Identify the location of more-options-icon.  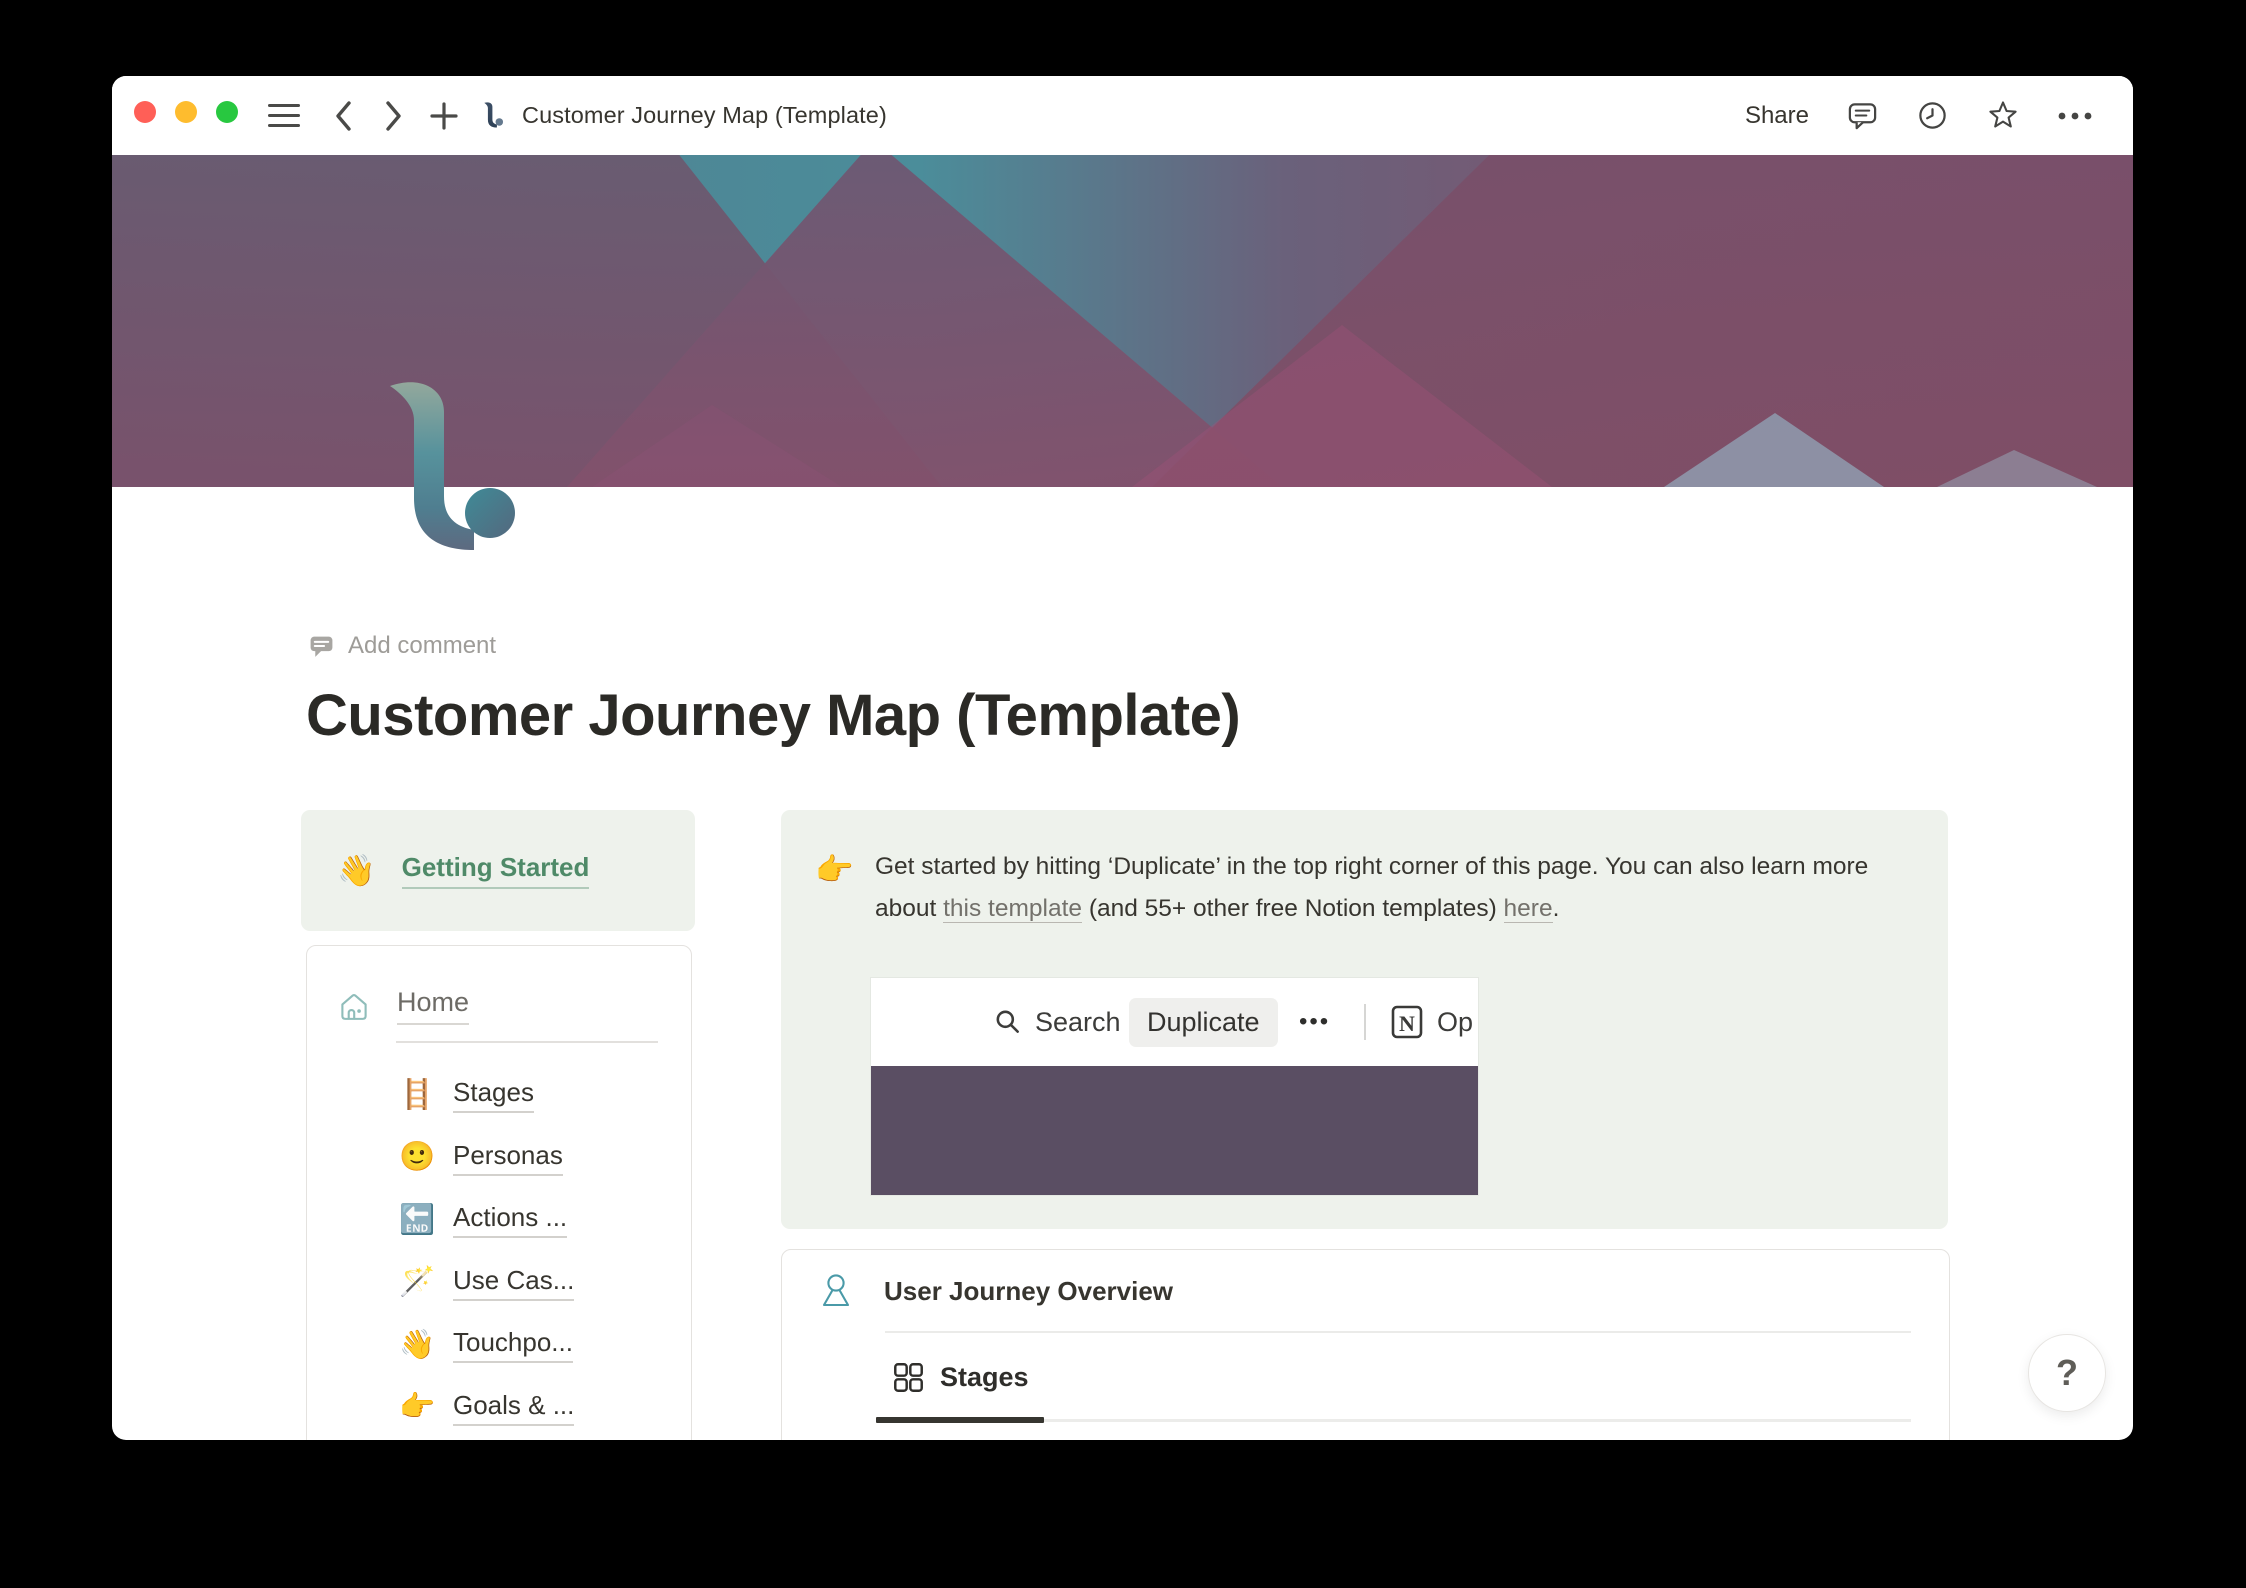
(2075, 116).